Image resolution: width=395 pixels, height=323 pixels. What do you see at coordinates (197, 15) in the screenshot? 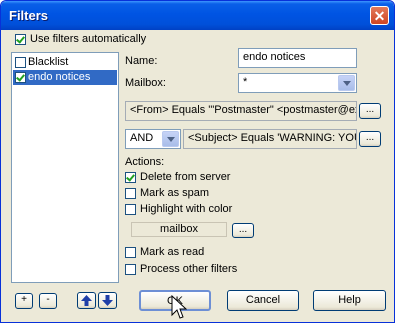
I see `title-bar: Filters ✕` at bounding box center [197, 15].